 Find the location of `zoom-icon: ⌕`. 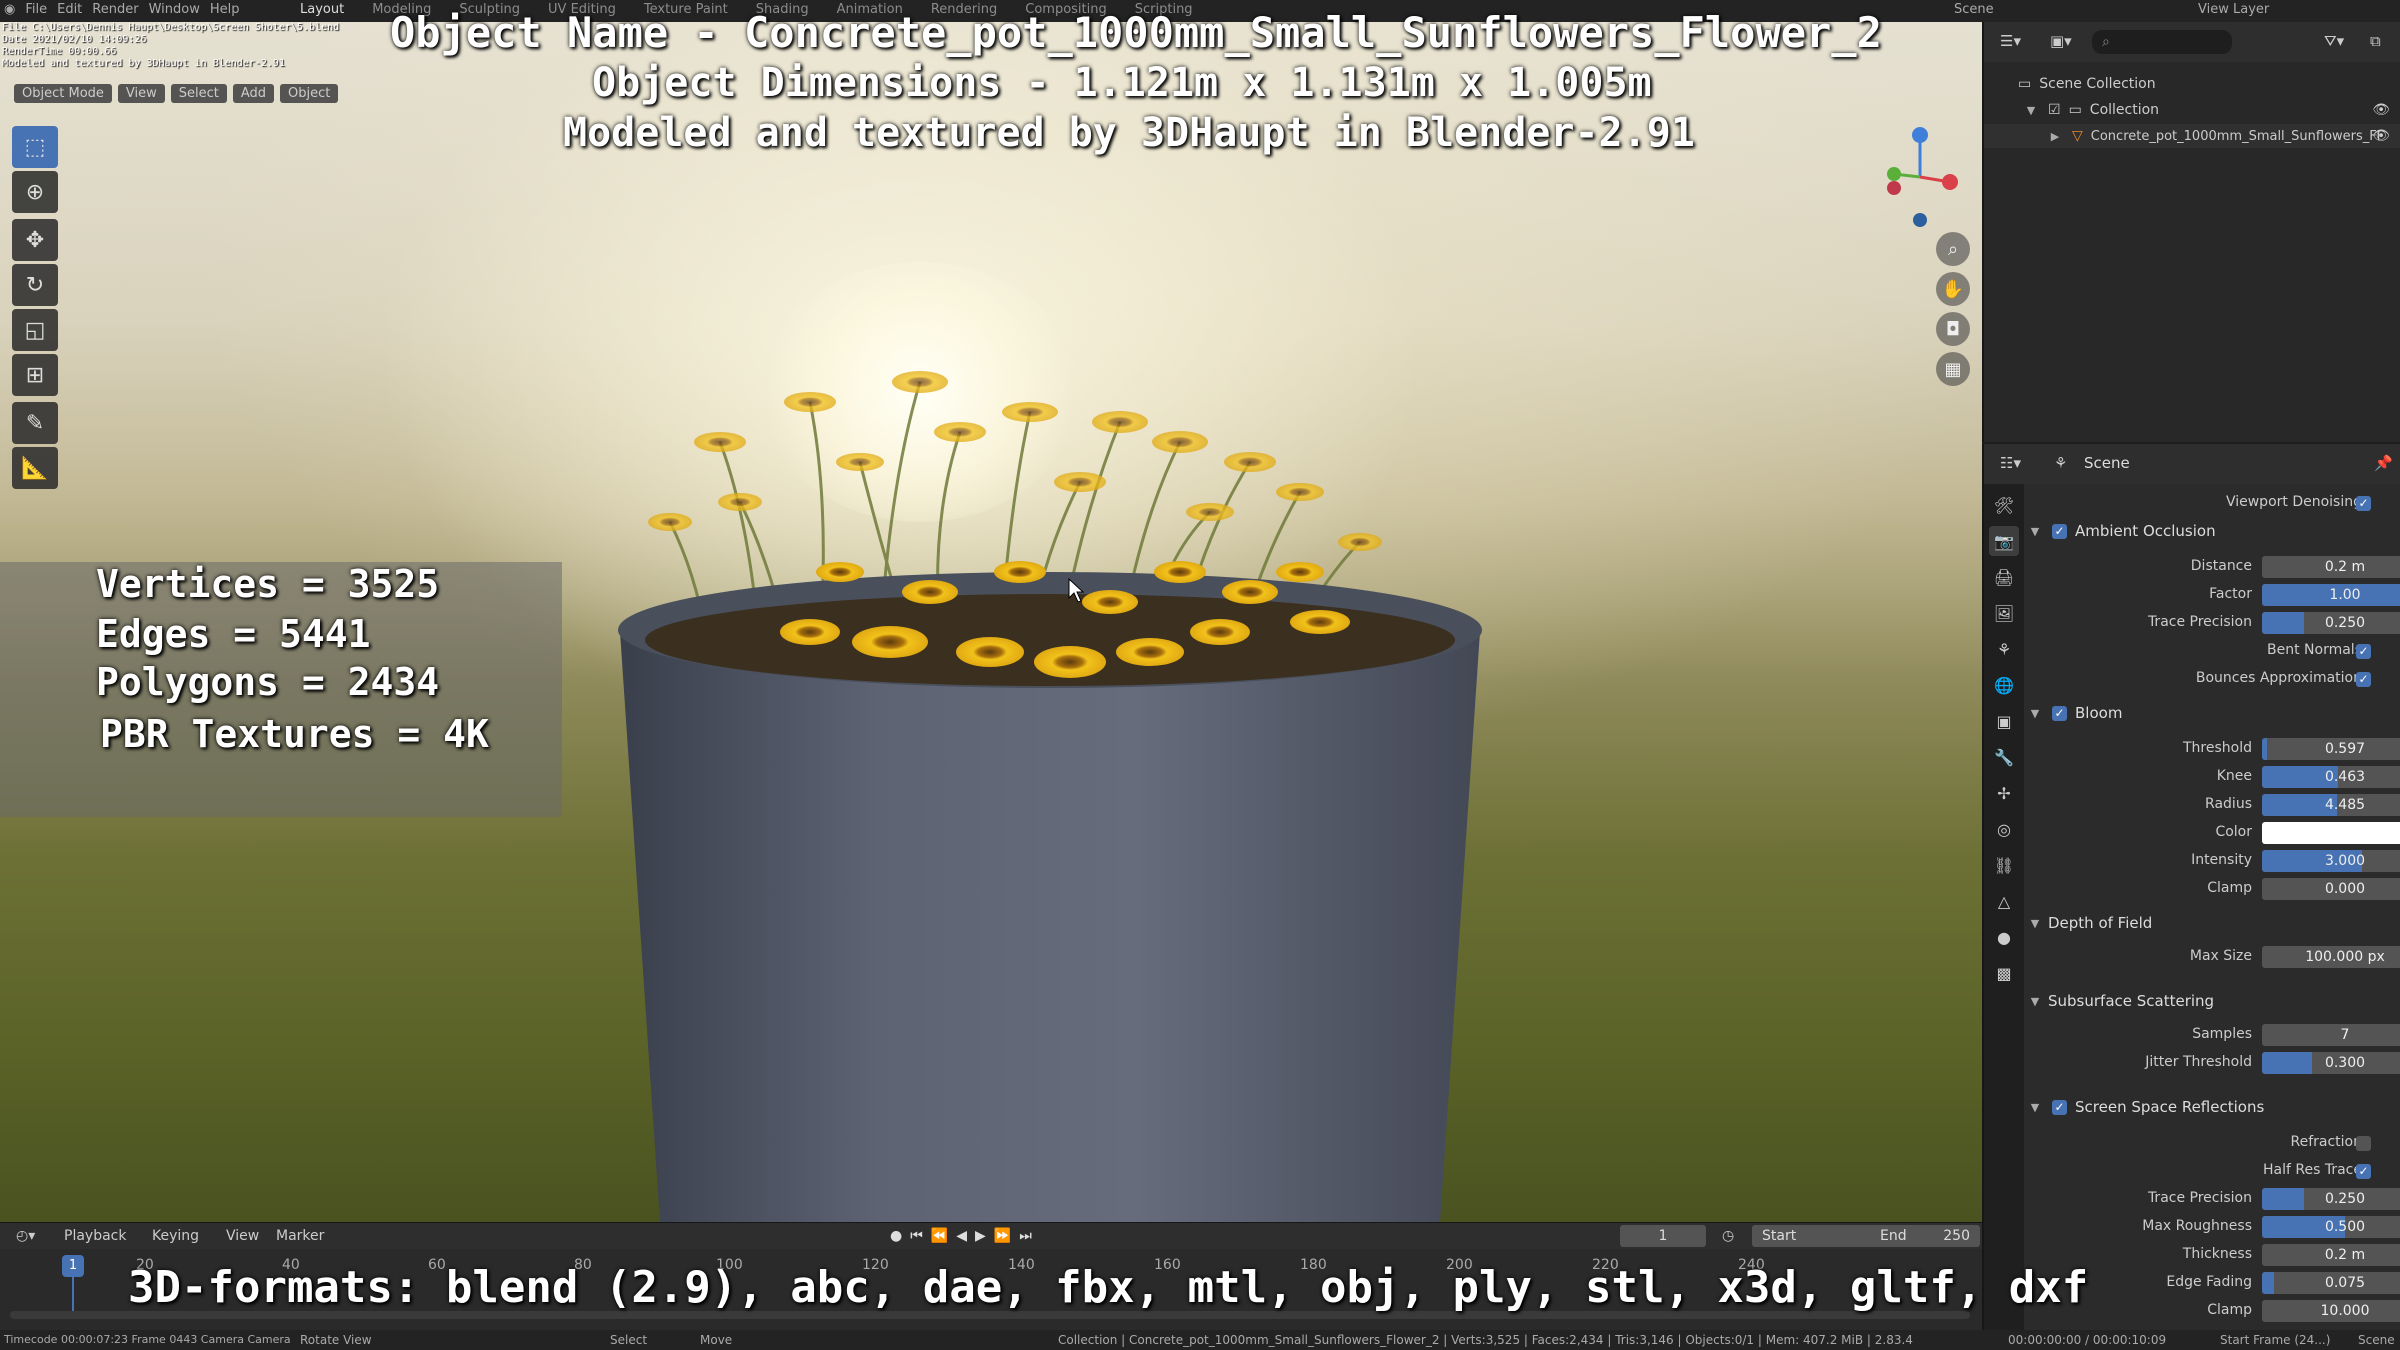

zoom-icon: ⌕ is located at coordinates (1953, 249).